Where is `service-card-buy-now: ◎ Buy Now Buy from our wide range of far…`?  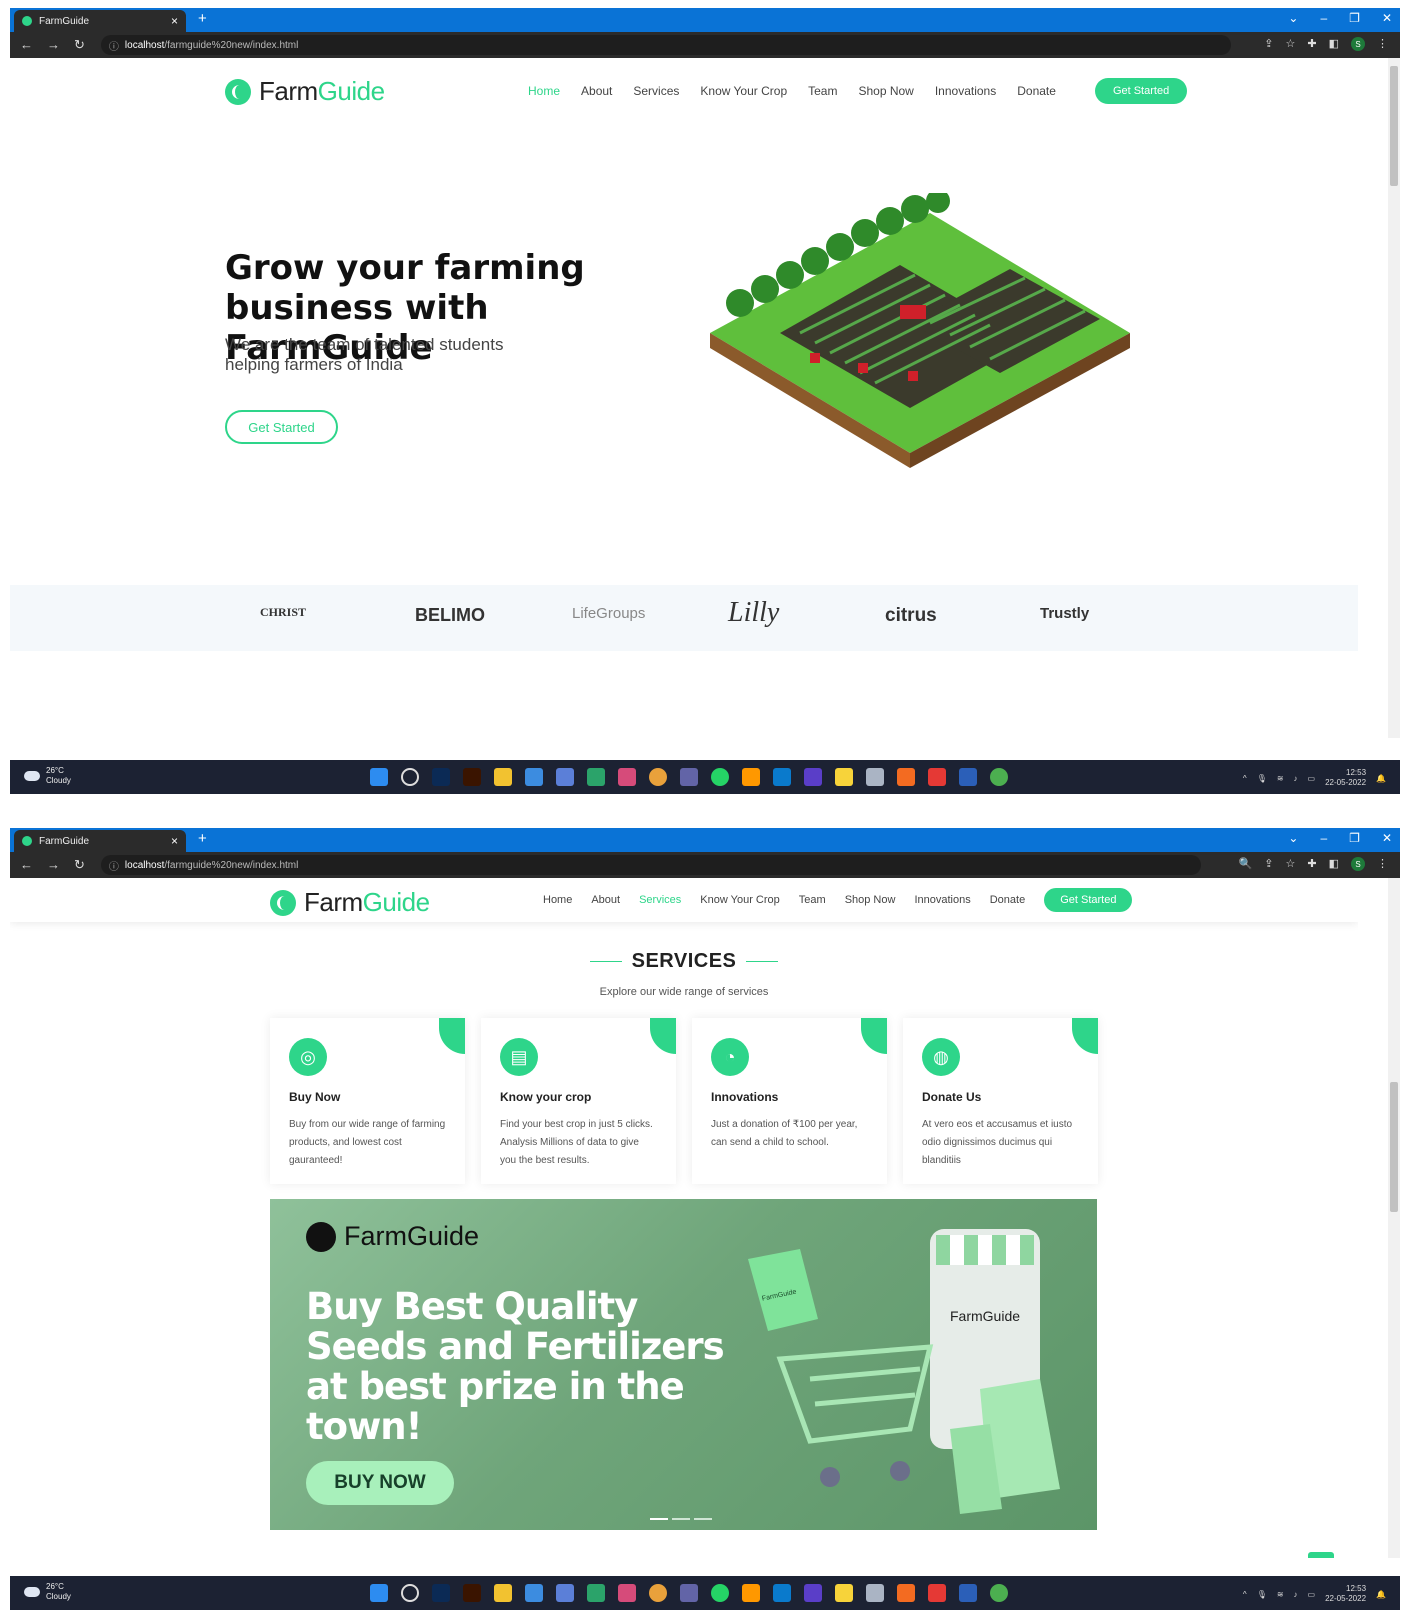
service-card-buy-now: ◎ Buy Now Buy from our wide range of far… is located at coordinates (367, 1101).